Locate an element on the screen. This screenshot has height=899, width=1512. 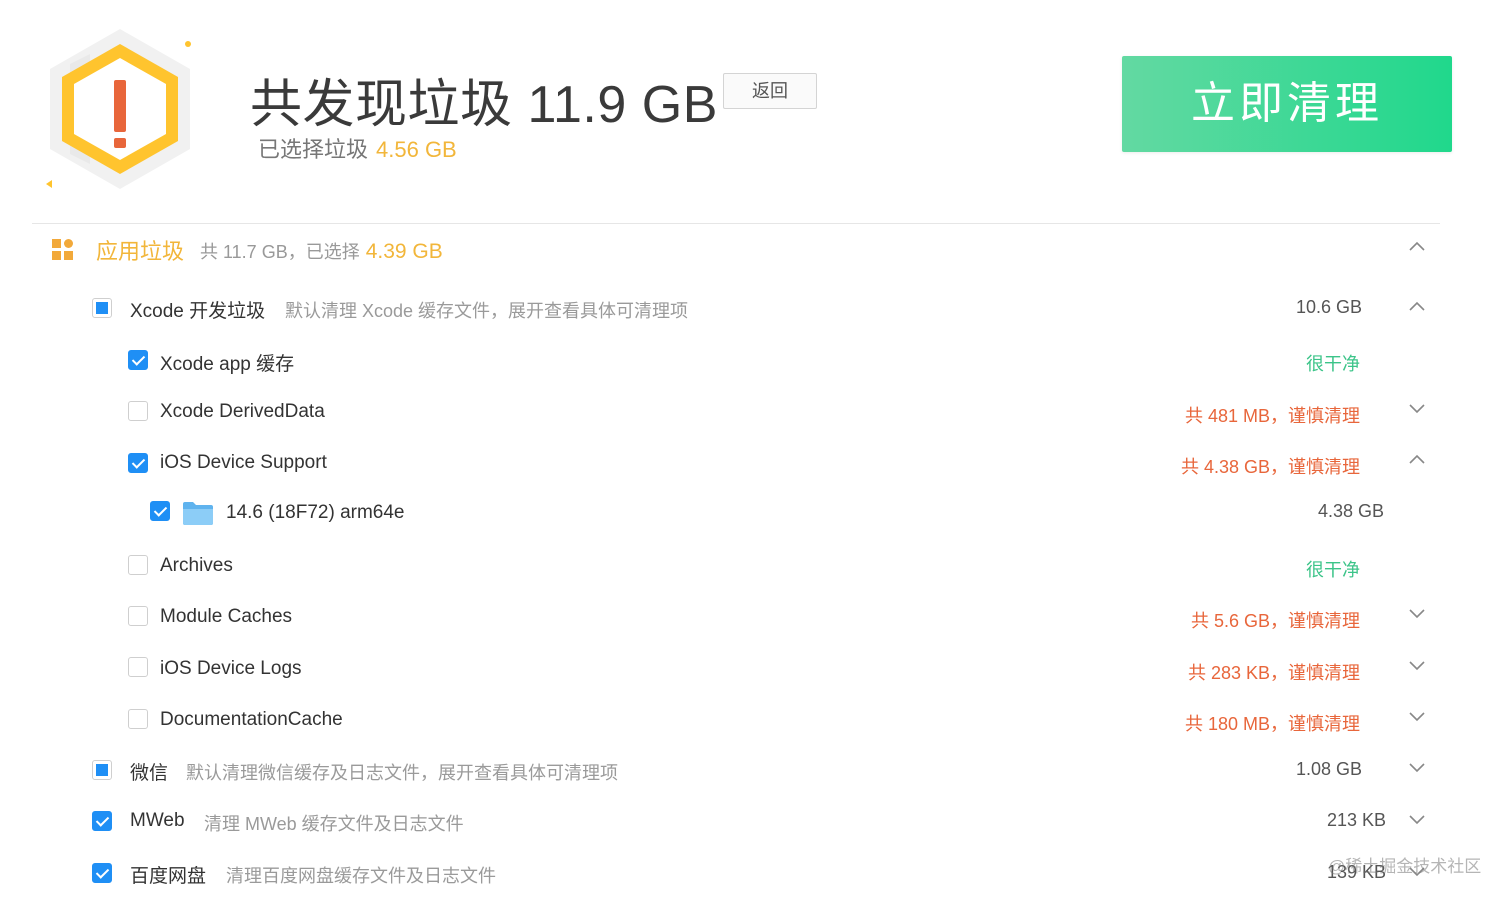
item-label: iOS Device Logs is located at coordinates (231, 668).